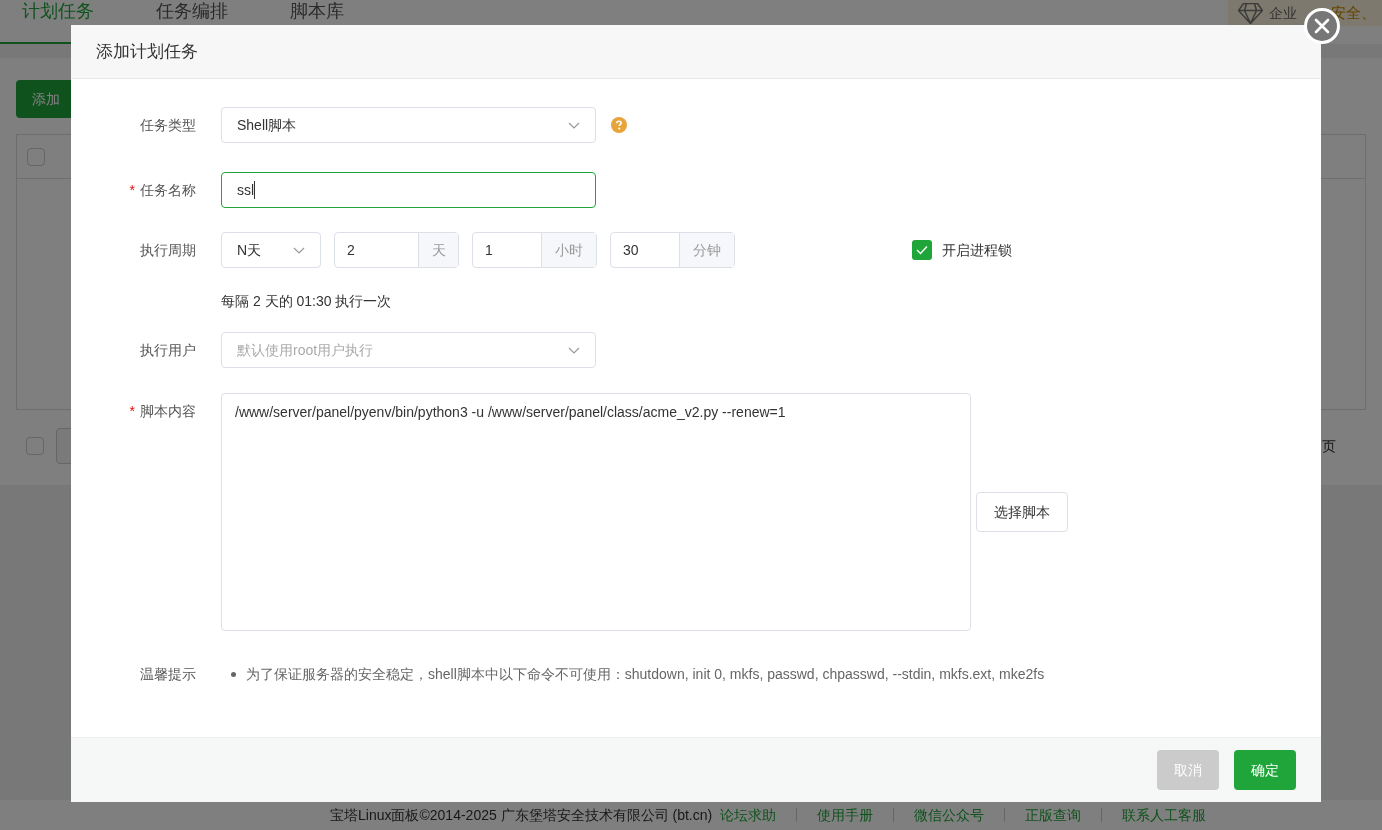 This screenshot has height=830, width=1382. What do you see at coordinates (521, 815) in the screenshot?
I see `copyright-text: 宝塔Linux面板©2014-2025 广东堡塔安全技术有限公司 (bt.cn)` at bounding box center [521, 815].